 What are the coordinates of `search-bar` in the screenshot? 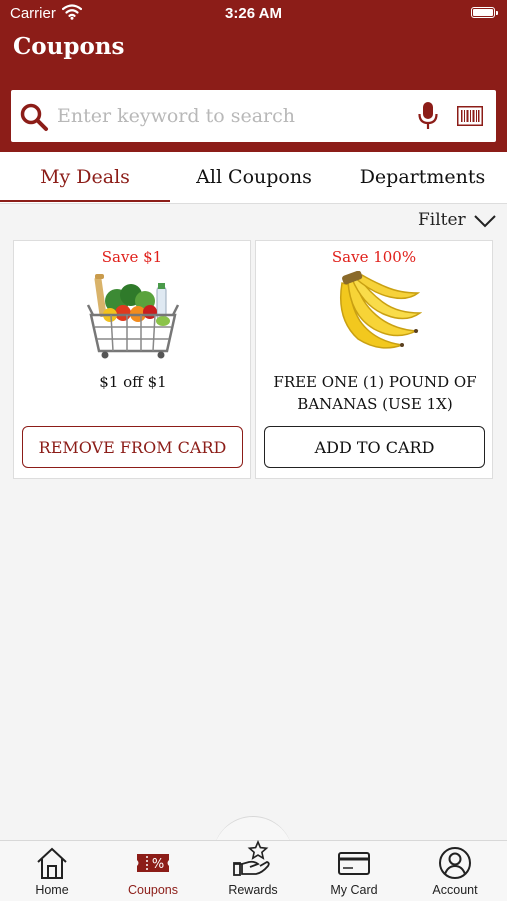 It's located at (253, 116).